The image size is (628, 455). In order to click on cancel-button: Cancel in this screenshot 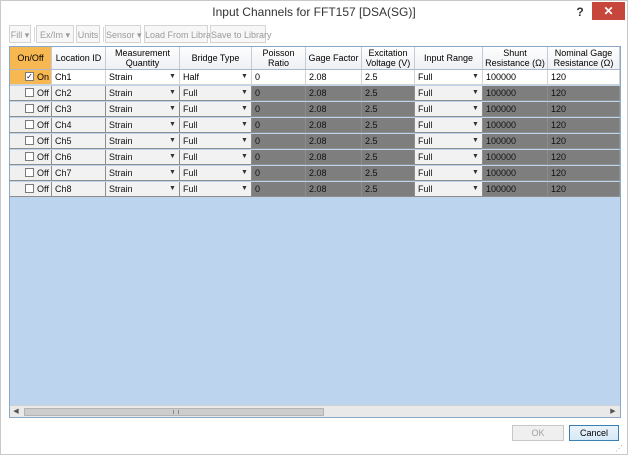, I will do `click(594, 433)`.